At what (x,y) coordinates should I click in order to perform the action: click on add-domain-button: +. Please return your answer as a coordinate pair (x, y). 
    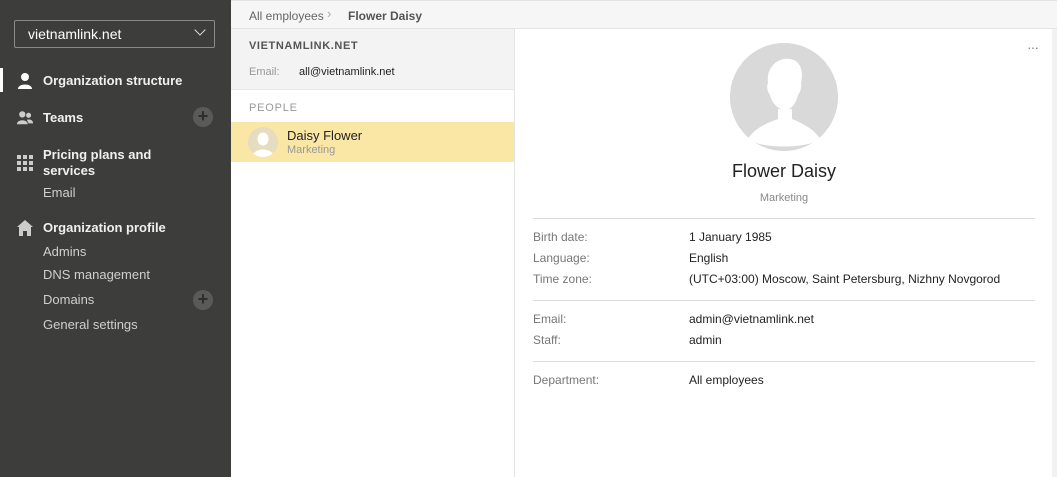
    Looking at the image, I should click on (203, 300).